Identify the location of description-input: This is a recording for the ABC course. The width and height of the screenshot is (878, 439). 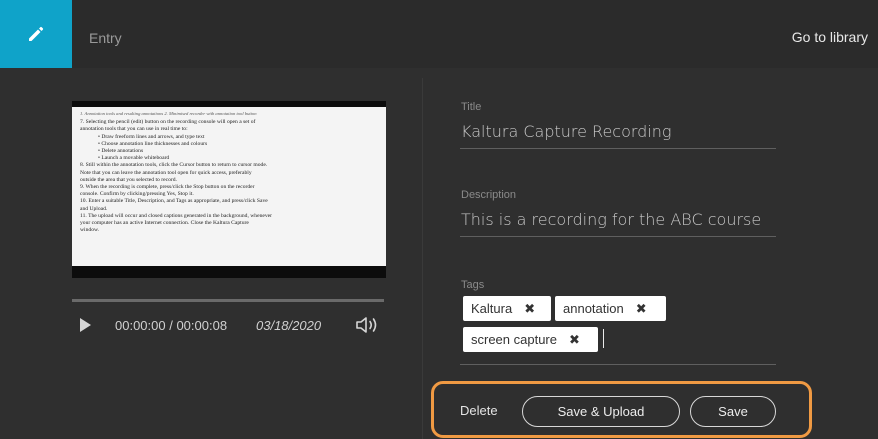
(611, 219).